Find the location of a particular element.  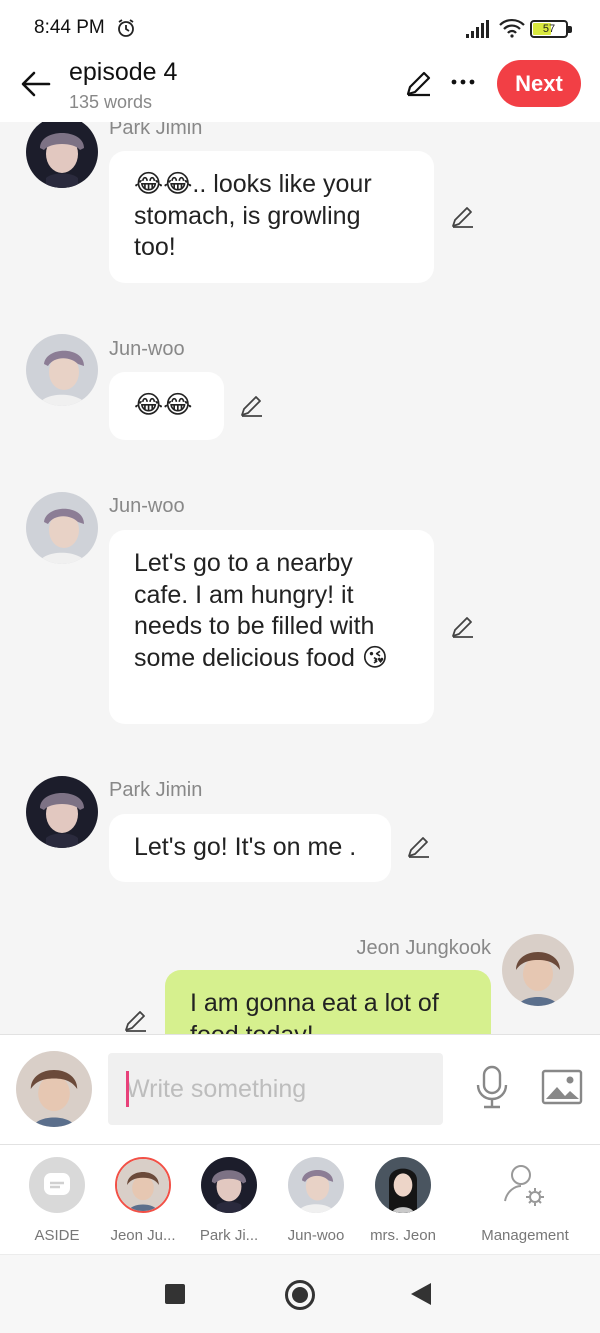

battery-icon: 57 is located at coordinates (551, 29).